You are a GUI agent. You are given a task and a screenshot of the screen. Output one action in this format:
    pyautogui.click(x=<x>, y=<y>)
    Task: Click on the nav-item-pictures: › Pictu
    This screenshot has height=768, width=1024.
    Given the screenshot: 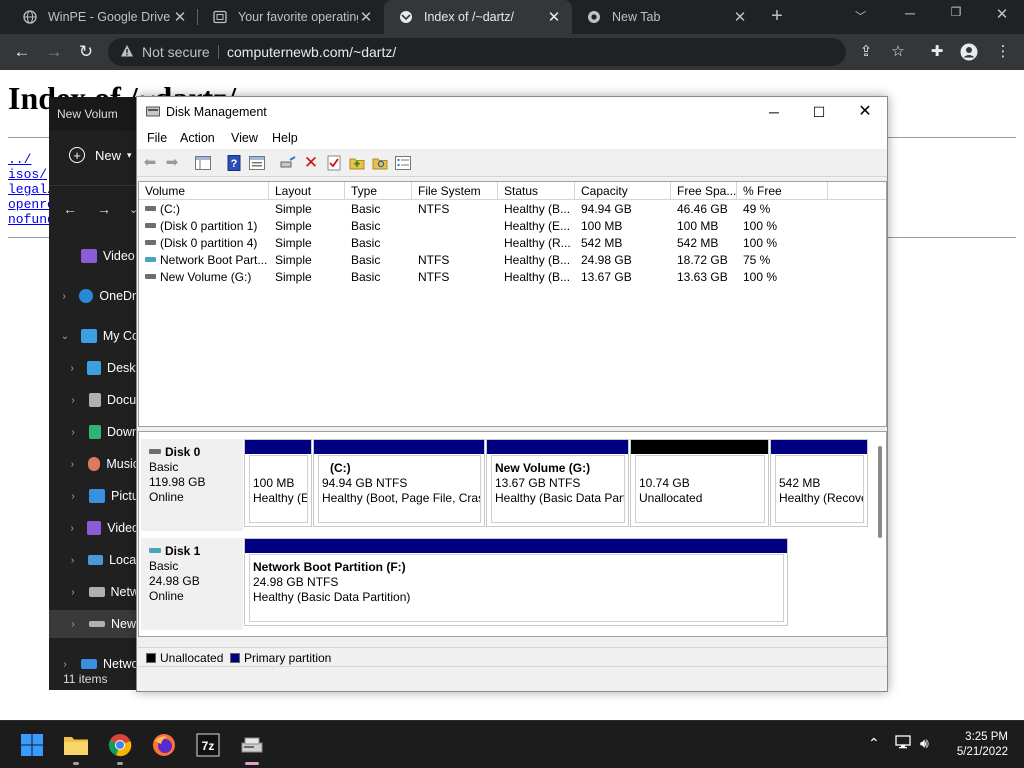 What is the action you would take?
    pyautogui.click(x=94, y=496)
    